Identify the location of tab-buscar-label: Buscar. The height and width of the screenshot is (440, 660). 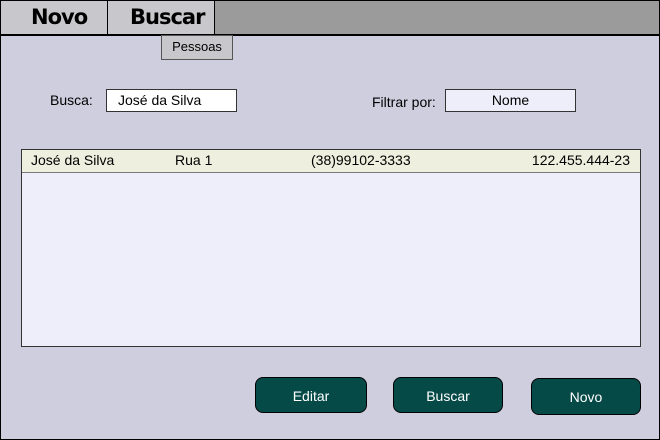
(167, 17).